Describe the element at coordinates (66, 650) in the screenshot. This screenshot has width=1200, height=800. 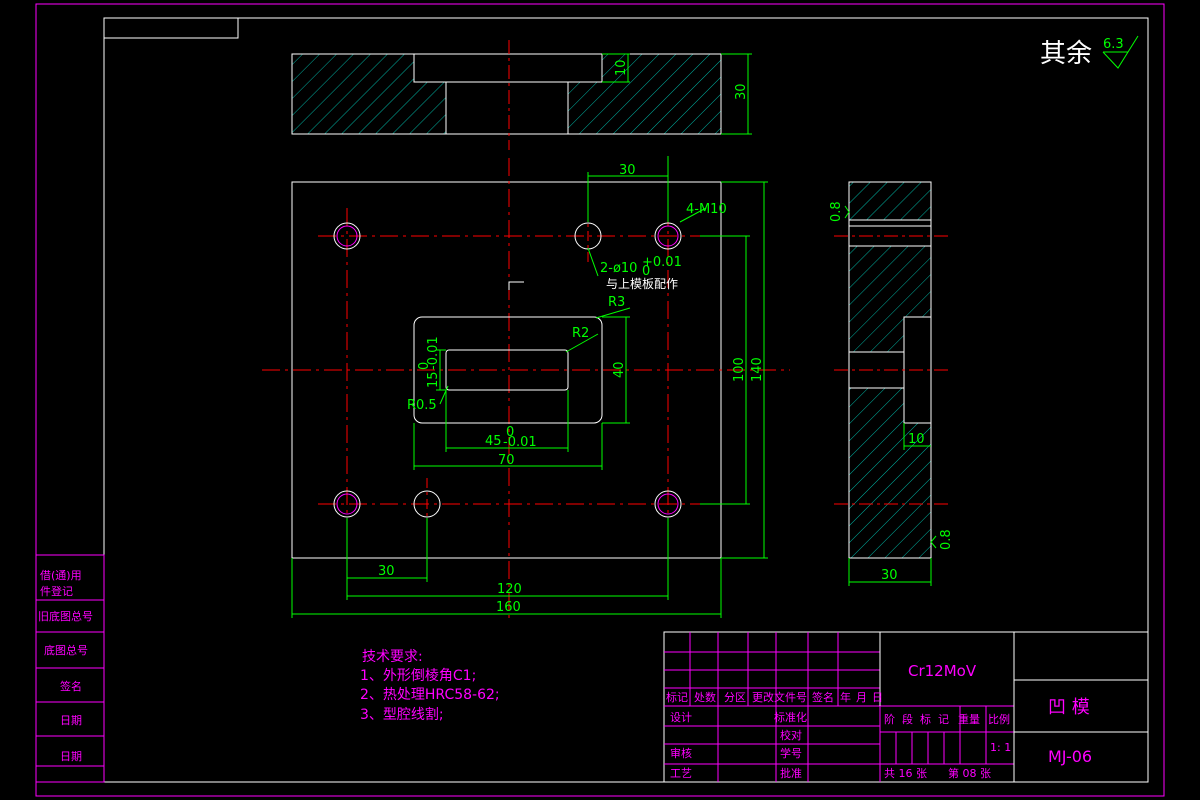
I see `left-label-3: 底图总号` at that location.